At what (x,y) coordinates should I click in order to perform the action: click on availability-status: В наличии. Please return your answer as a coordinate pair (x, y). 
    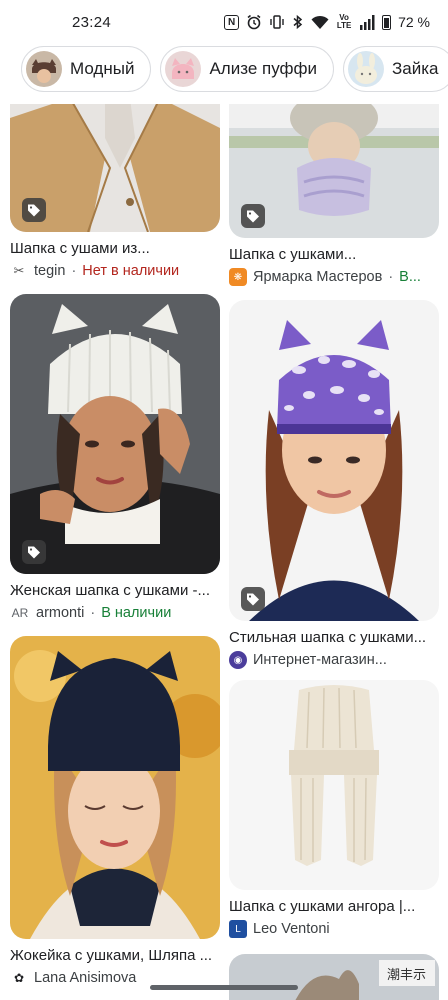
    Looking at the image, I should click on (136, 613).